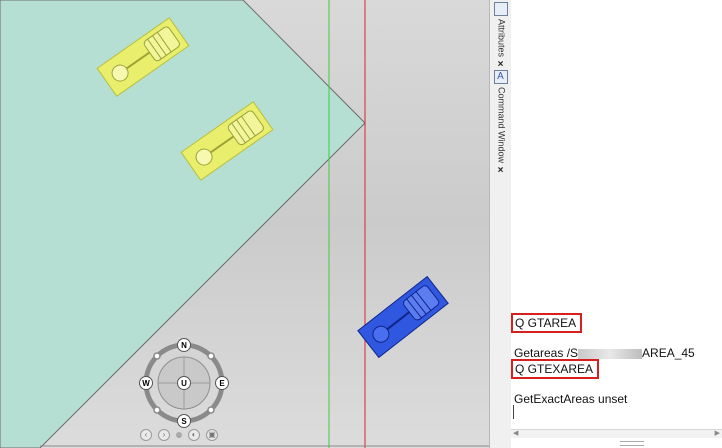  What do you see at coordinates (546, 353) in the screenshot?
I see `command-text: Getareas /S` at bounding box center [546, 353].